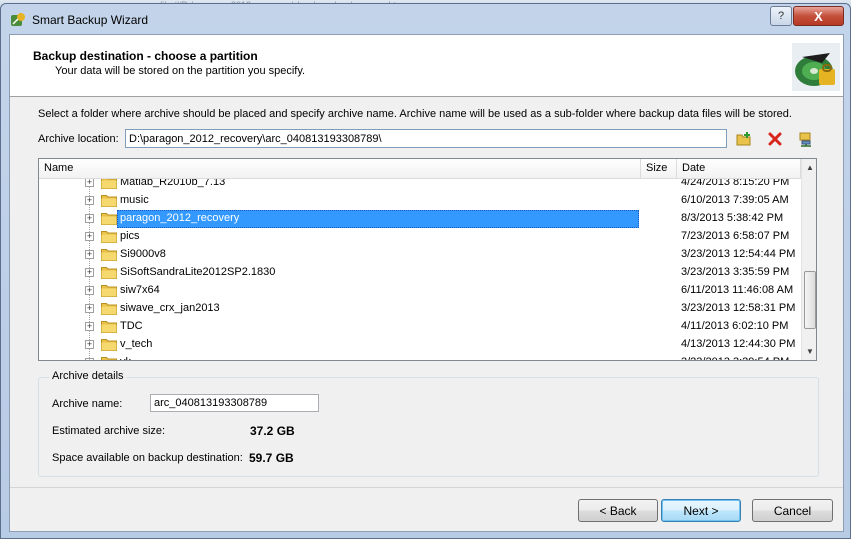 The height and width of the screenshot is (539, 851). I want to click on estimated-size-label: Estimated archive size:, so click(109, 431).